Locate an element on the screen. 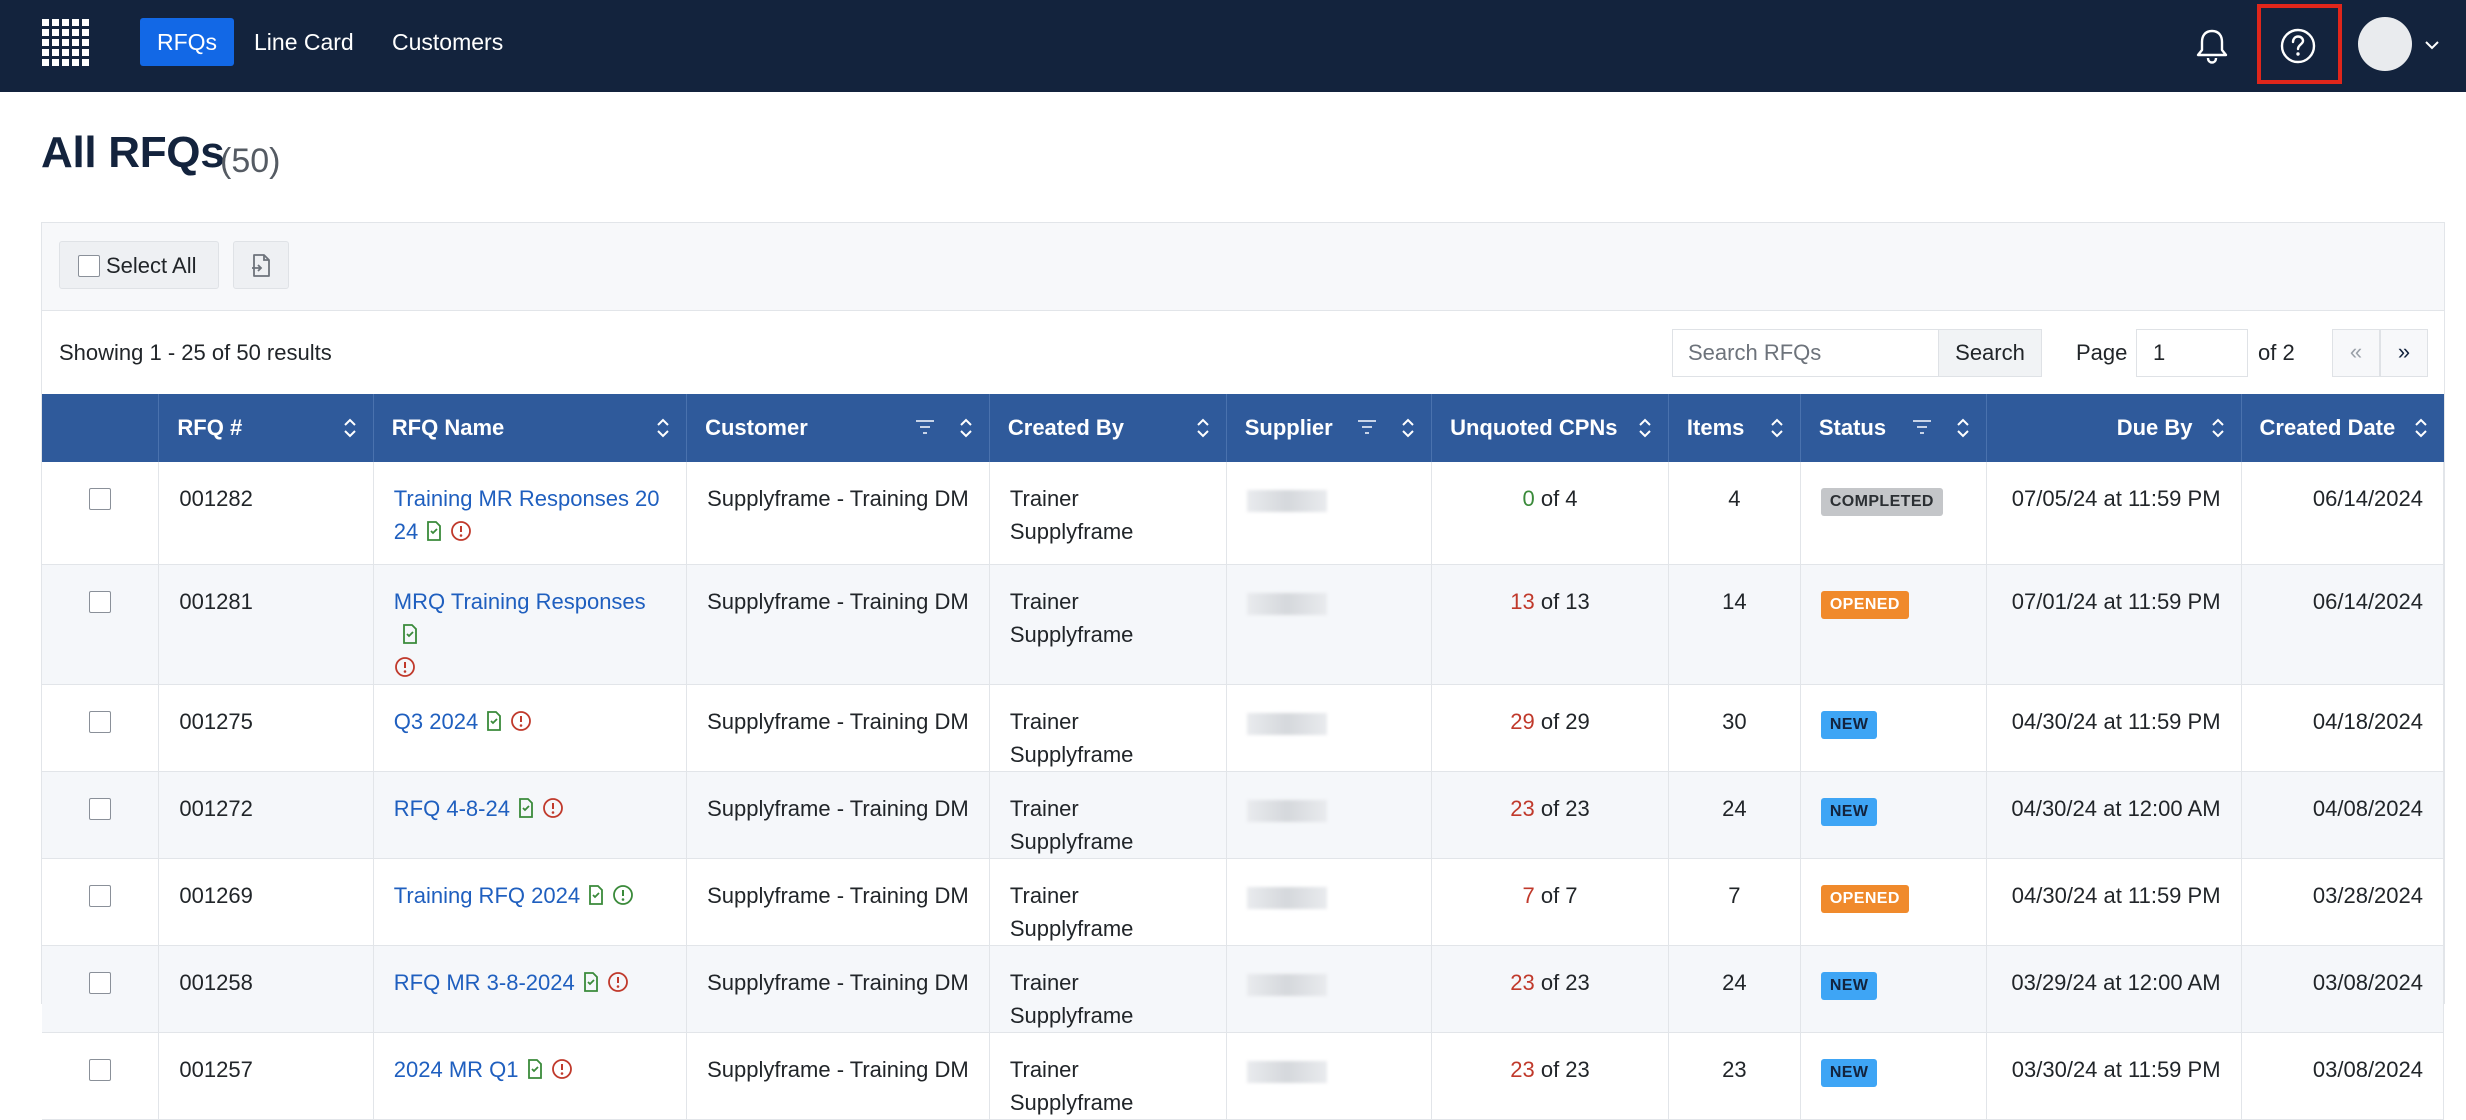 The height and width of the screenshot is (1120, 2466). unquoted-cell: 29 of 29 is located at coordinates (1550, 728).